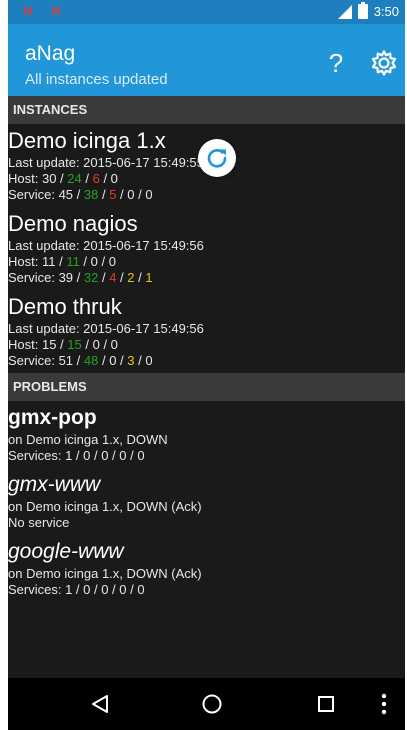  Describe the element at coordinates (54, 484) in the screenshot. I see `problem-host-name: gmx-www` at that location.